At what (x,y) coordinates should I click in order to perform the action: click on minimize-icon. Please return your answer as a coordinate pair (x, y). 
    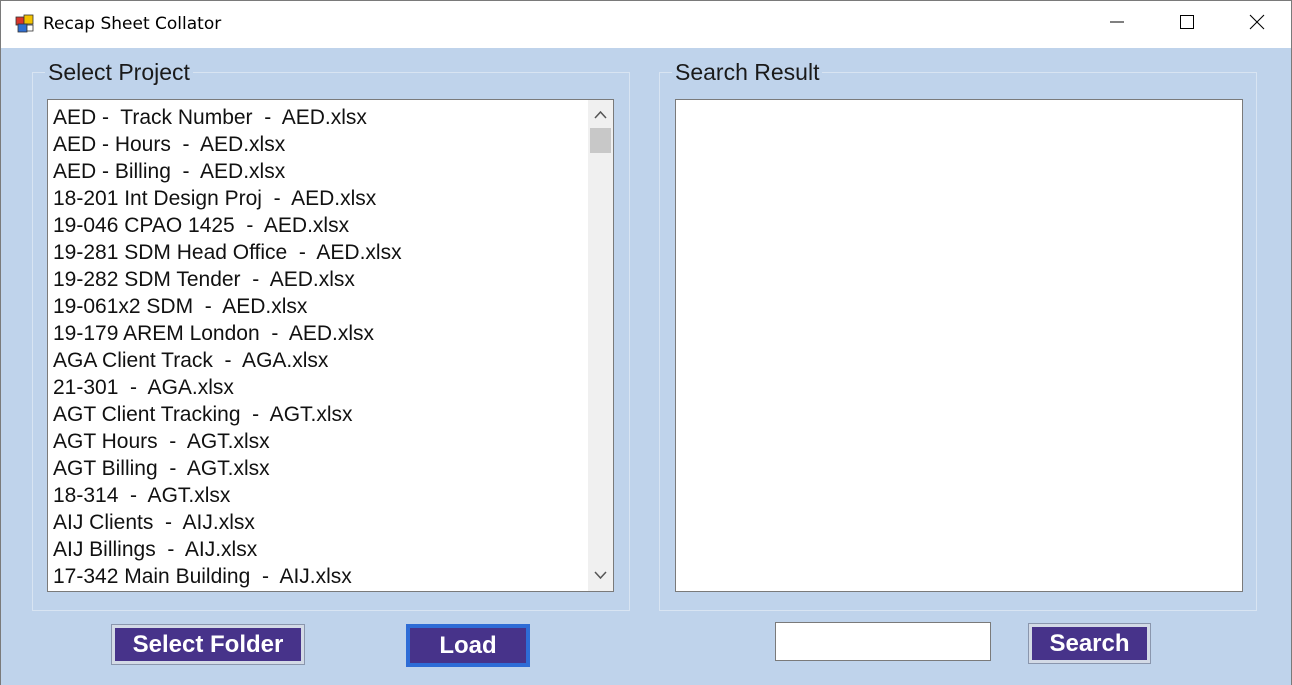
    Looking at the image, I should click on (1117, 24).